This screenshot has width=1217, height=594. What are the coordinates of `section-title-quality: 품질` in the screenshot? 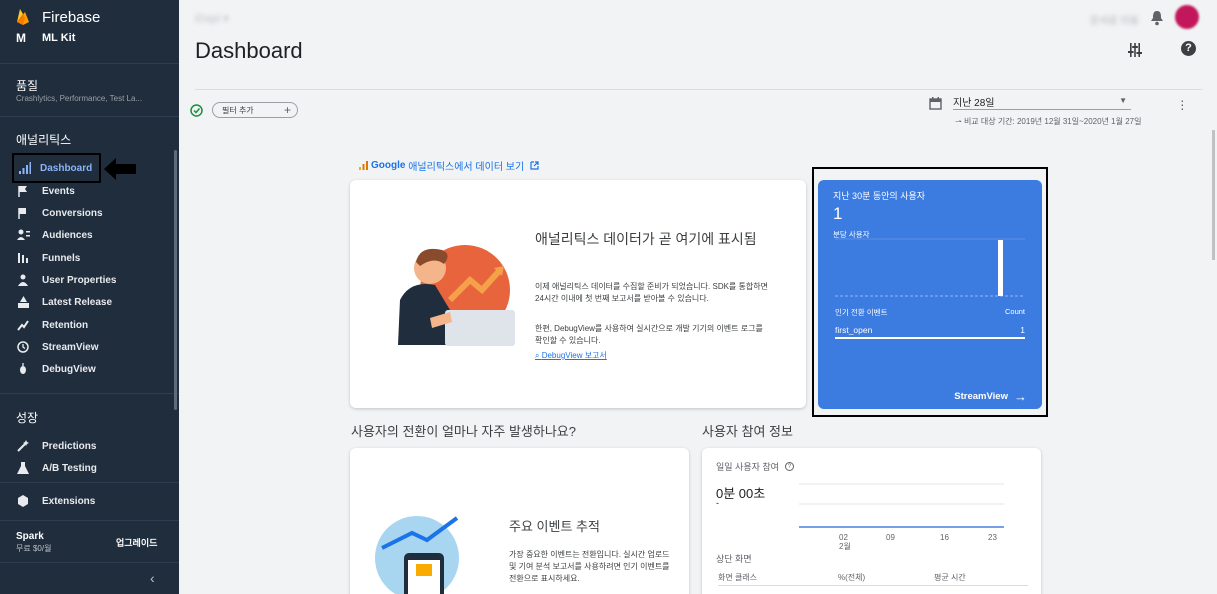 It's located at (27, 85).